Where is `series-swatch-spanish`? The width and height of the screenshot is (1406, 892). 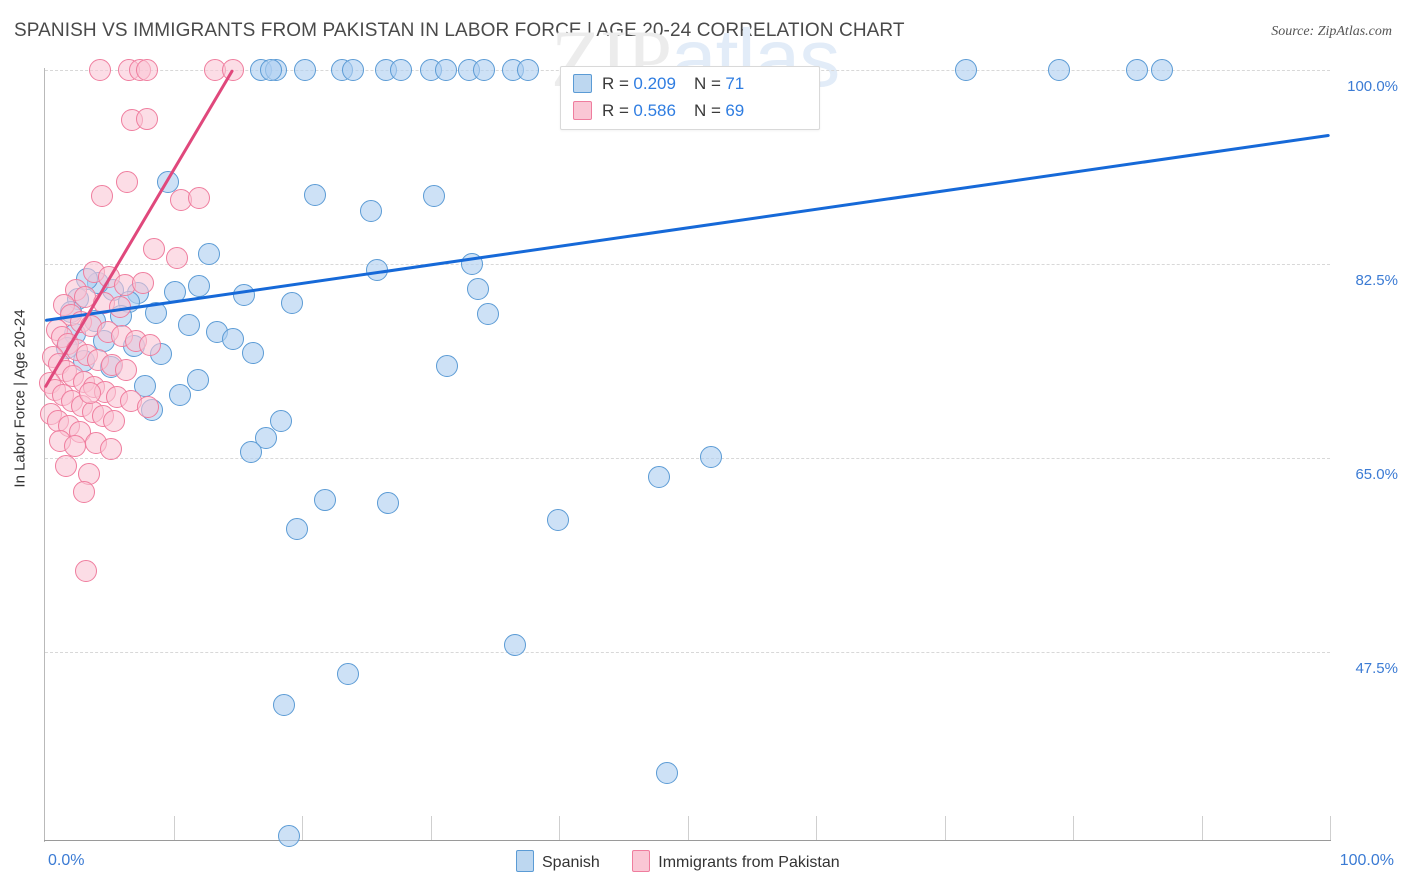 series-swatch-spanish is located at coordinates (525, 861).